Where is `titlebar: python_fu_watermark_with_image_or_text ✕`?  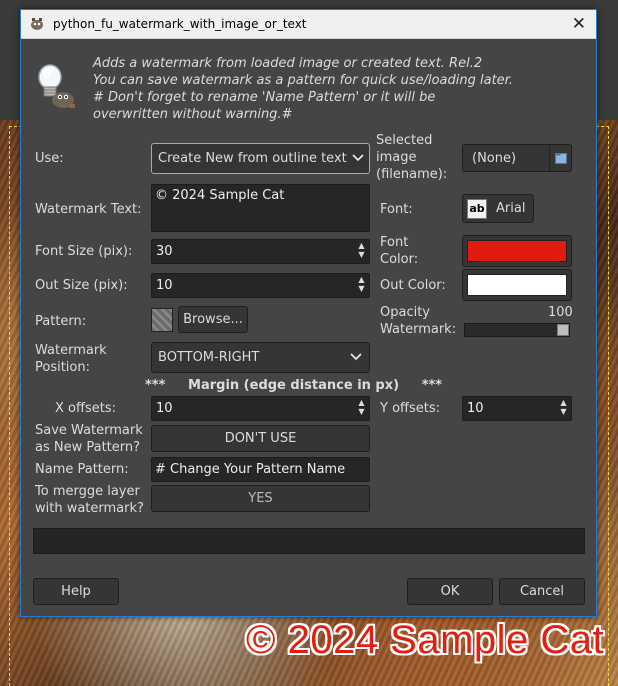
titlebar: python_fu_watermark_with_image_or_text ✕ is located at coordinates (308, 24).